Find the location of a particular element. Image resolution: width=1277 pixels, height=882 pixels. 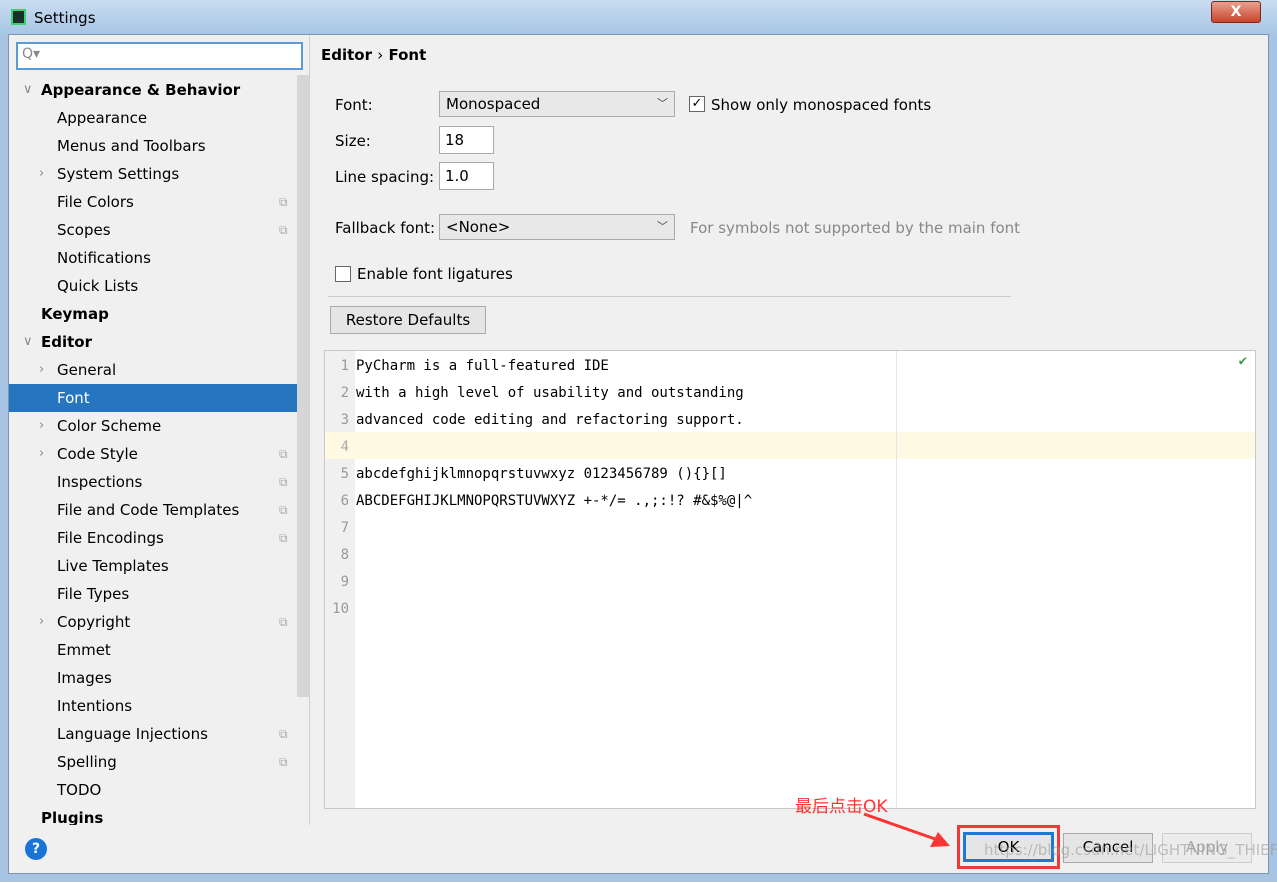

window-title: Settings is located at coordinates (65, 18).